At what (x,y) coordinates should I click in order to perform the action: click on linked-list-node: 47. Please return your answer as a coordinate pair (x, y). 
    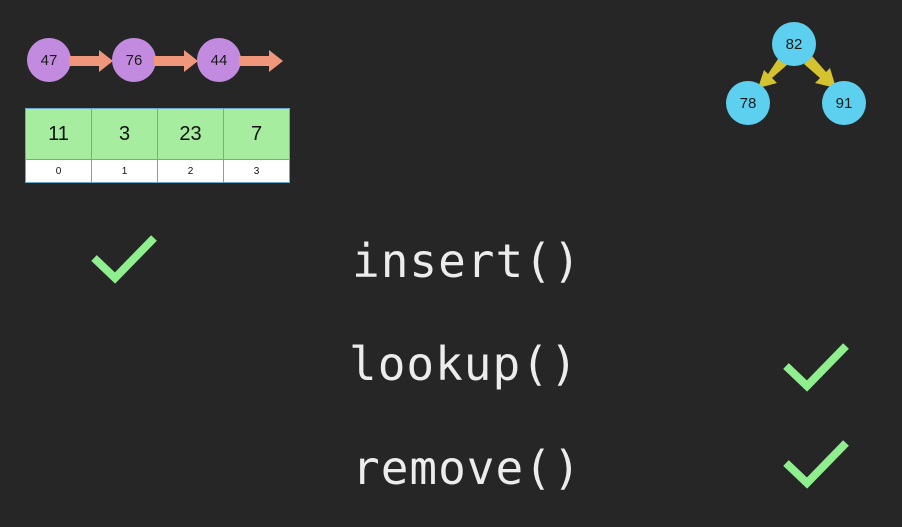
    Looking at the image, I should click on (49, 60).